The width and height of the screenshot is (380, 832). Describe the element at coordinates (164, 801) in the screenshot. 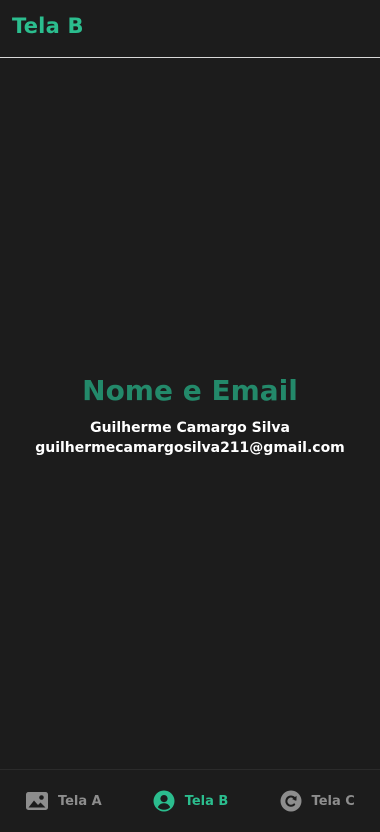

I see `person-circle-icon` at that location.